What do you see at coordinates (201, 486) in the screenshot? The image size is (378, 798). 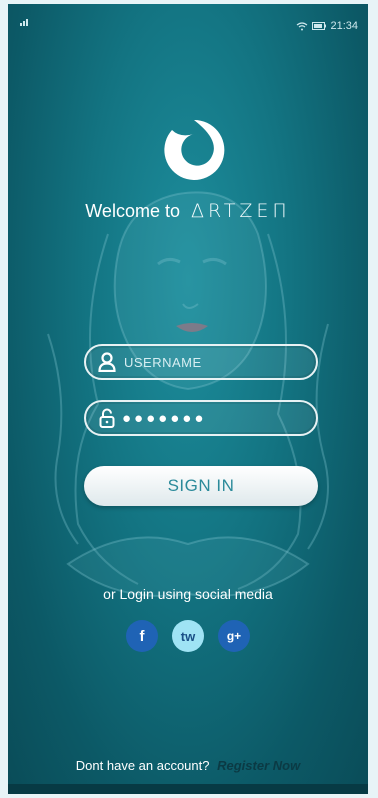 I see `sign-in-button: SIGN IN` at bounding box center [201, 486].